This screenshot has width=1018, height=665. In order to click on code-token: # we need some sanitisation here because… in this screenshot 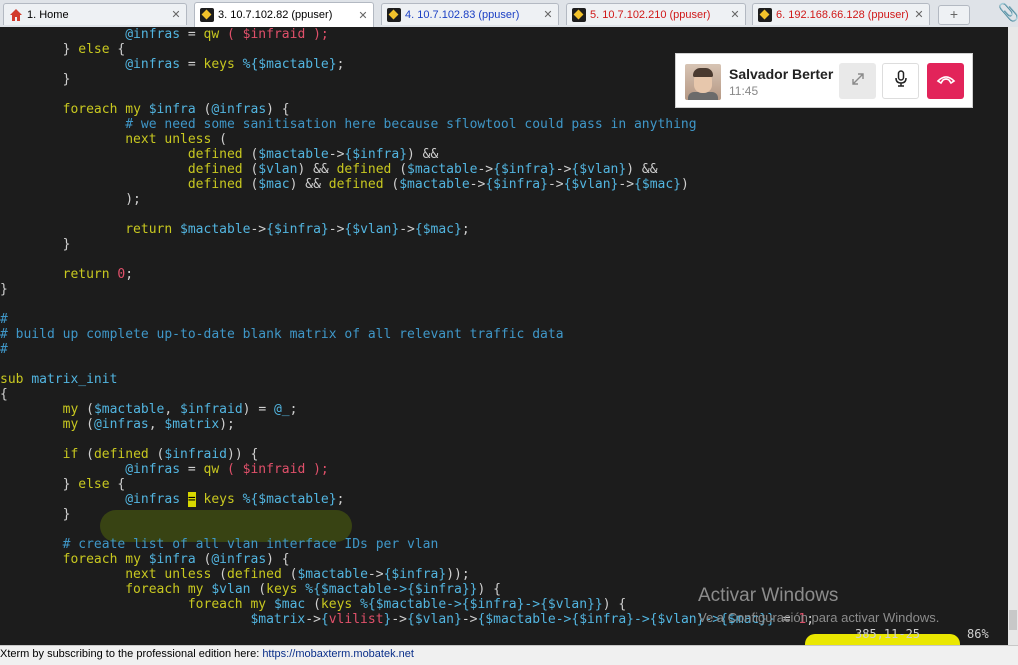, I will do `click(411, 124)`.